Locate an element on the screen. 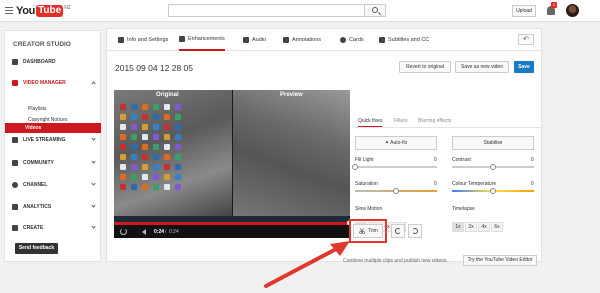 This screenshot has height=293, width=600. community-icon is located at coordinates (15, 162).